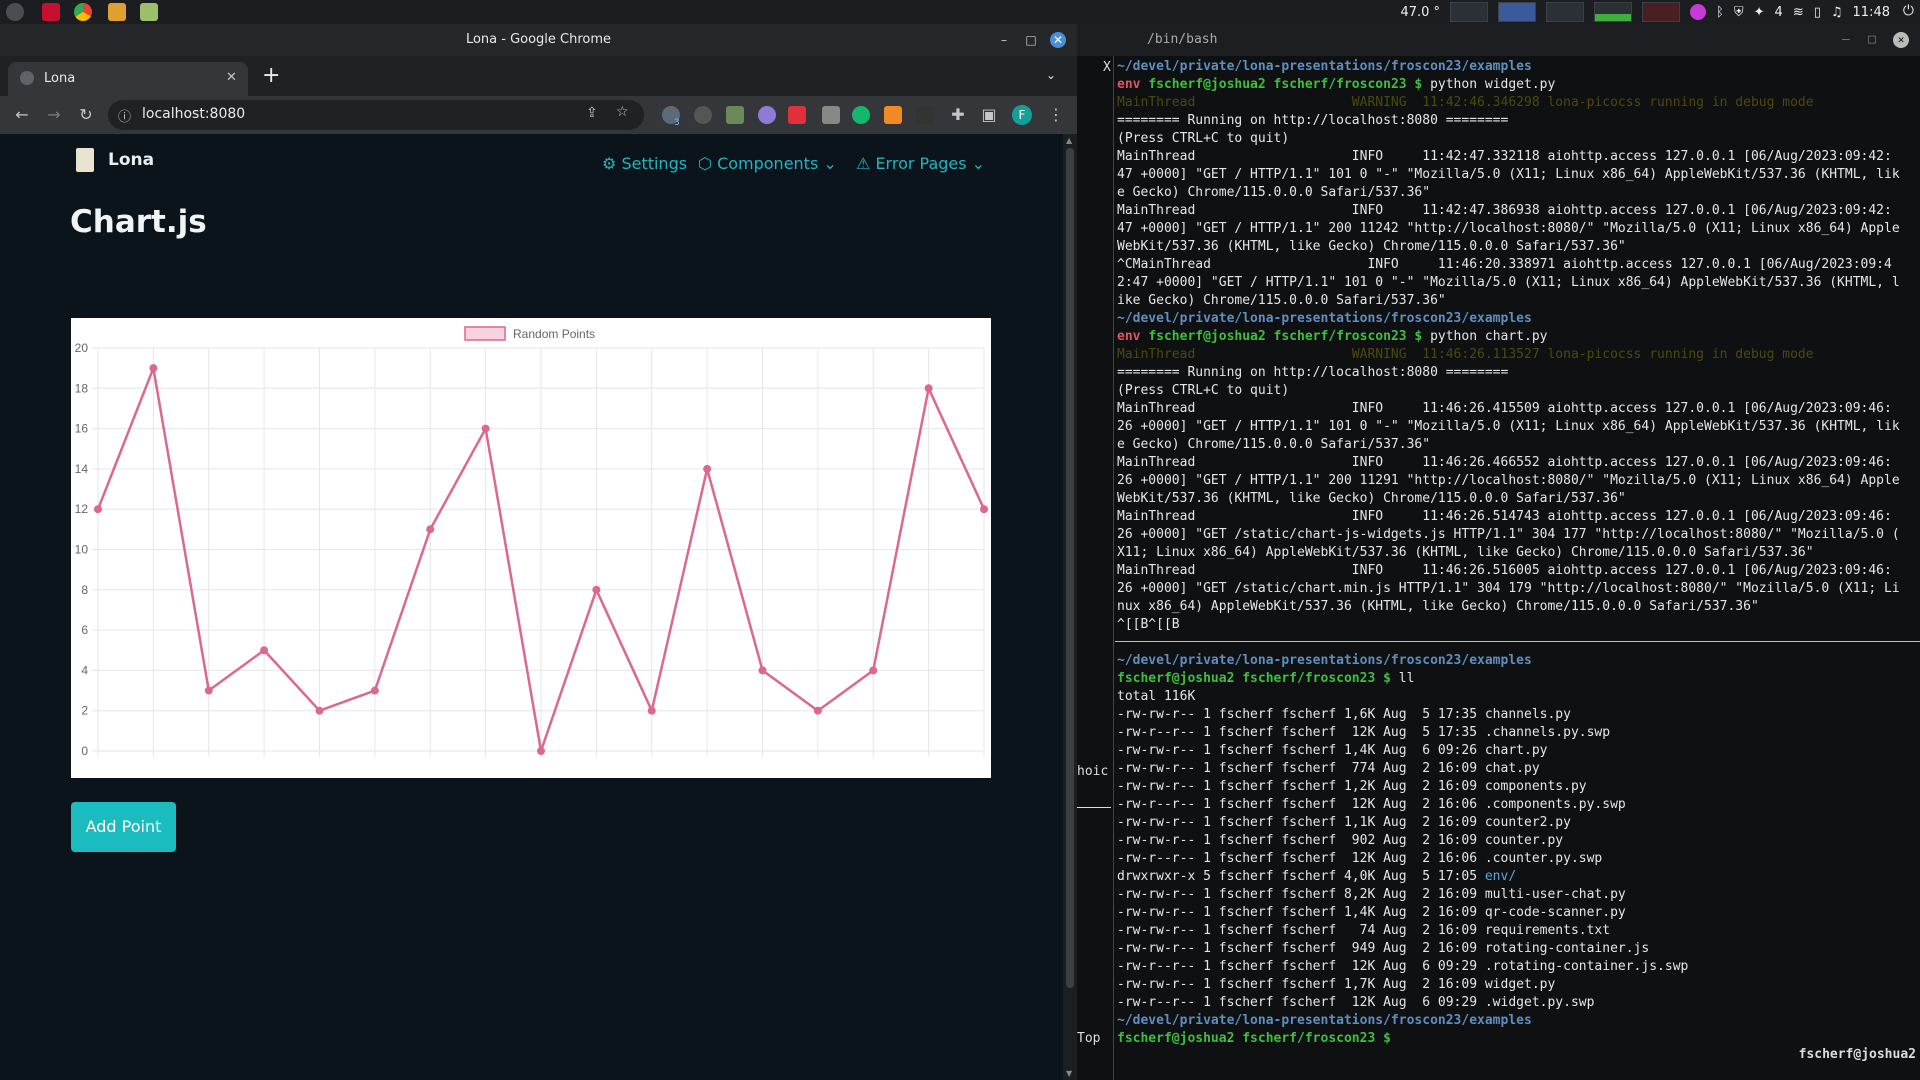 The image size is (1920, 1080). I want to click on clock: 11:48, so click(1871, 12).